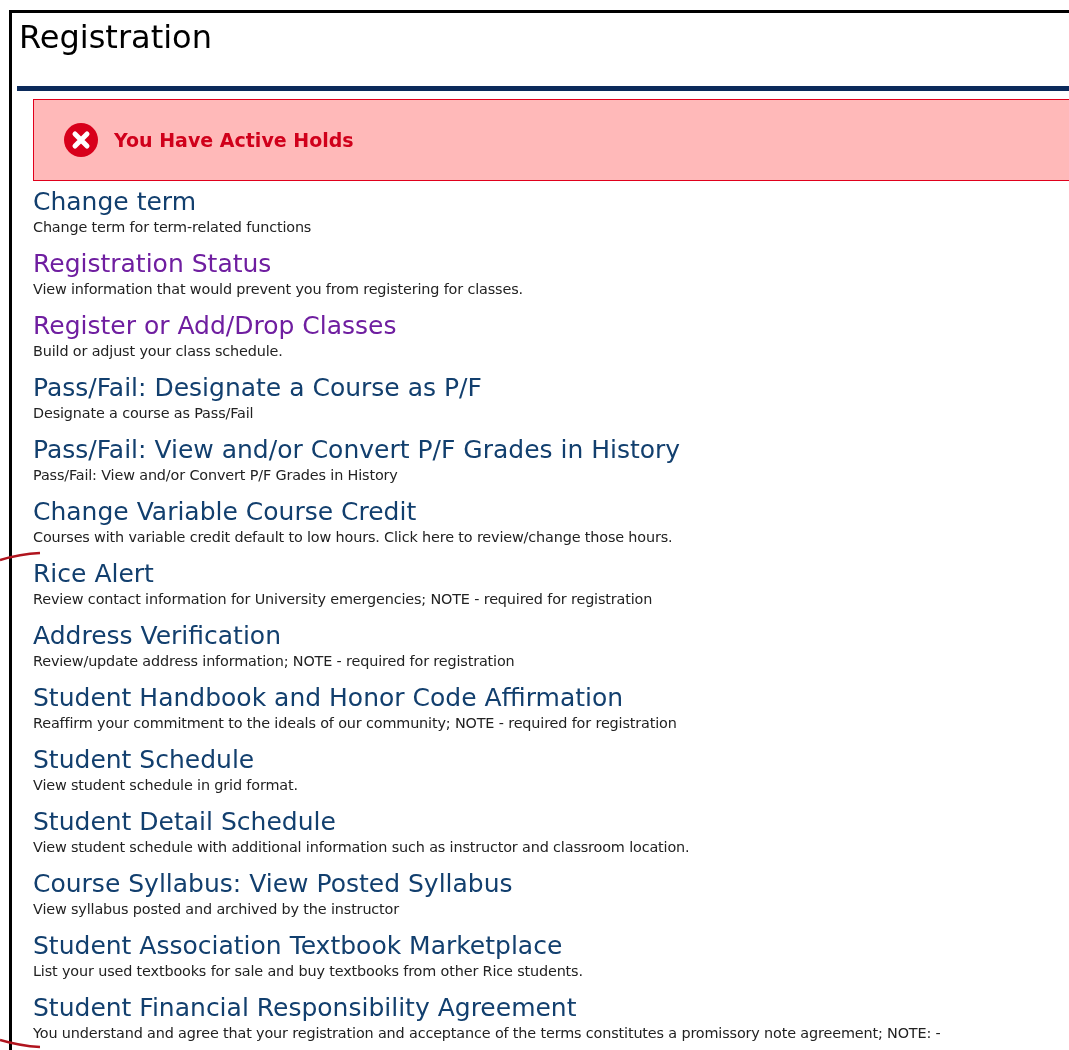  I want to click on link-description: View syllabus posted and archived by the instructor, so click(216, 909).